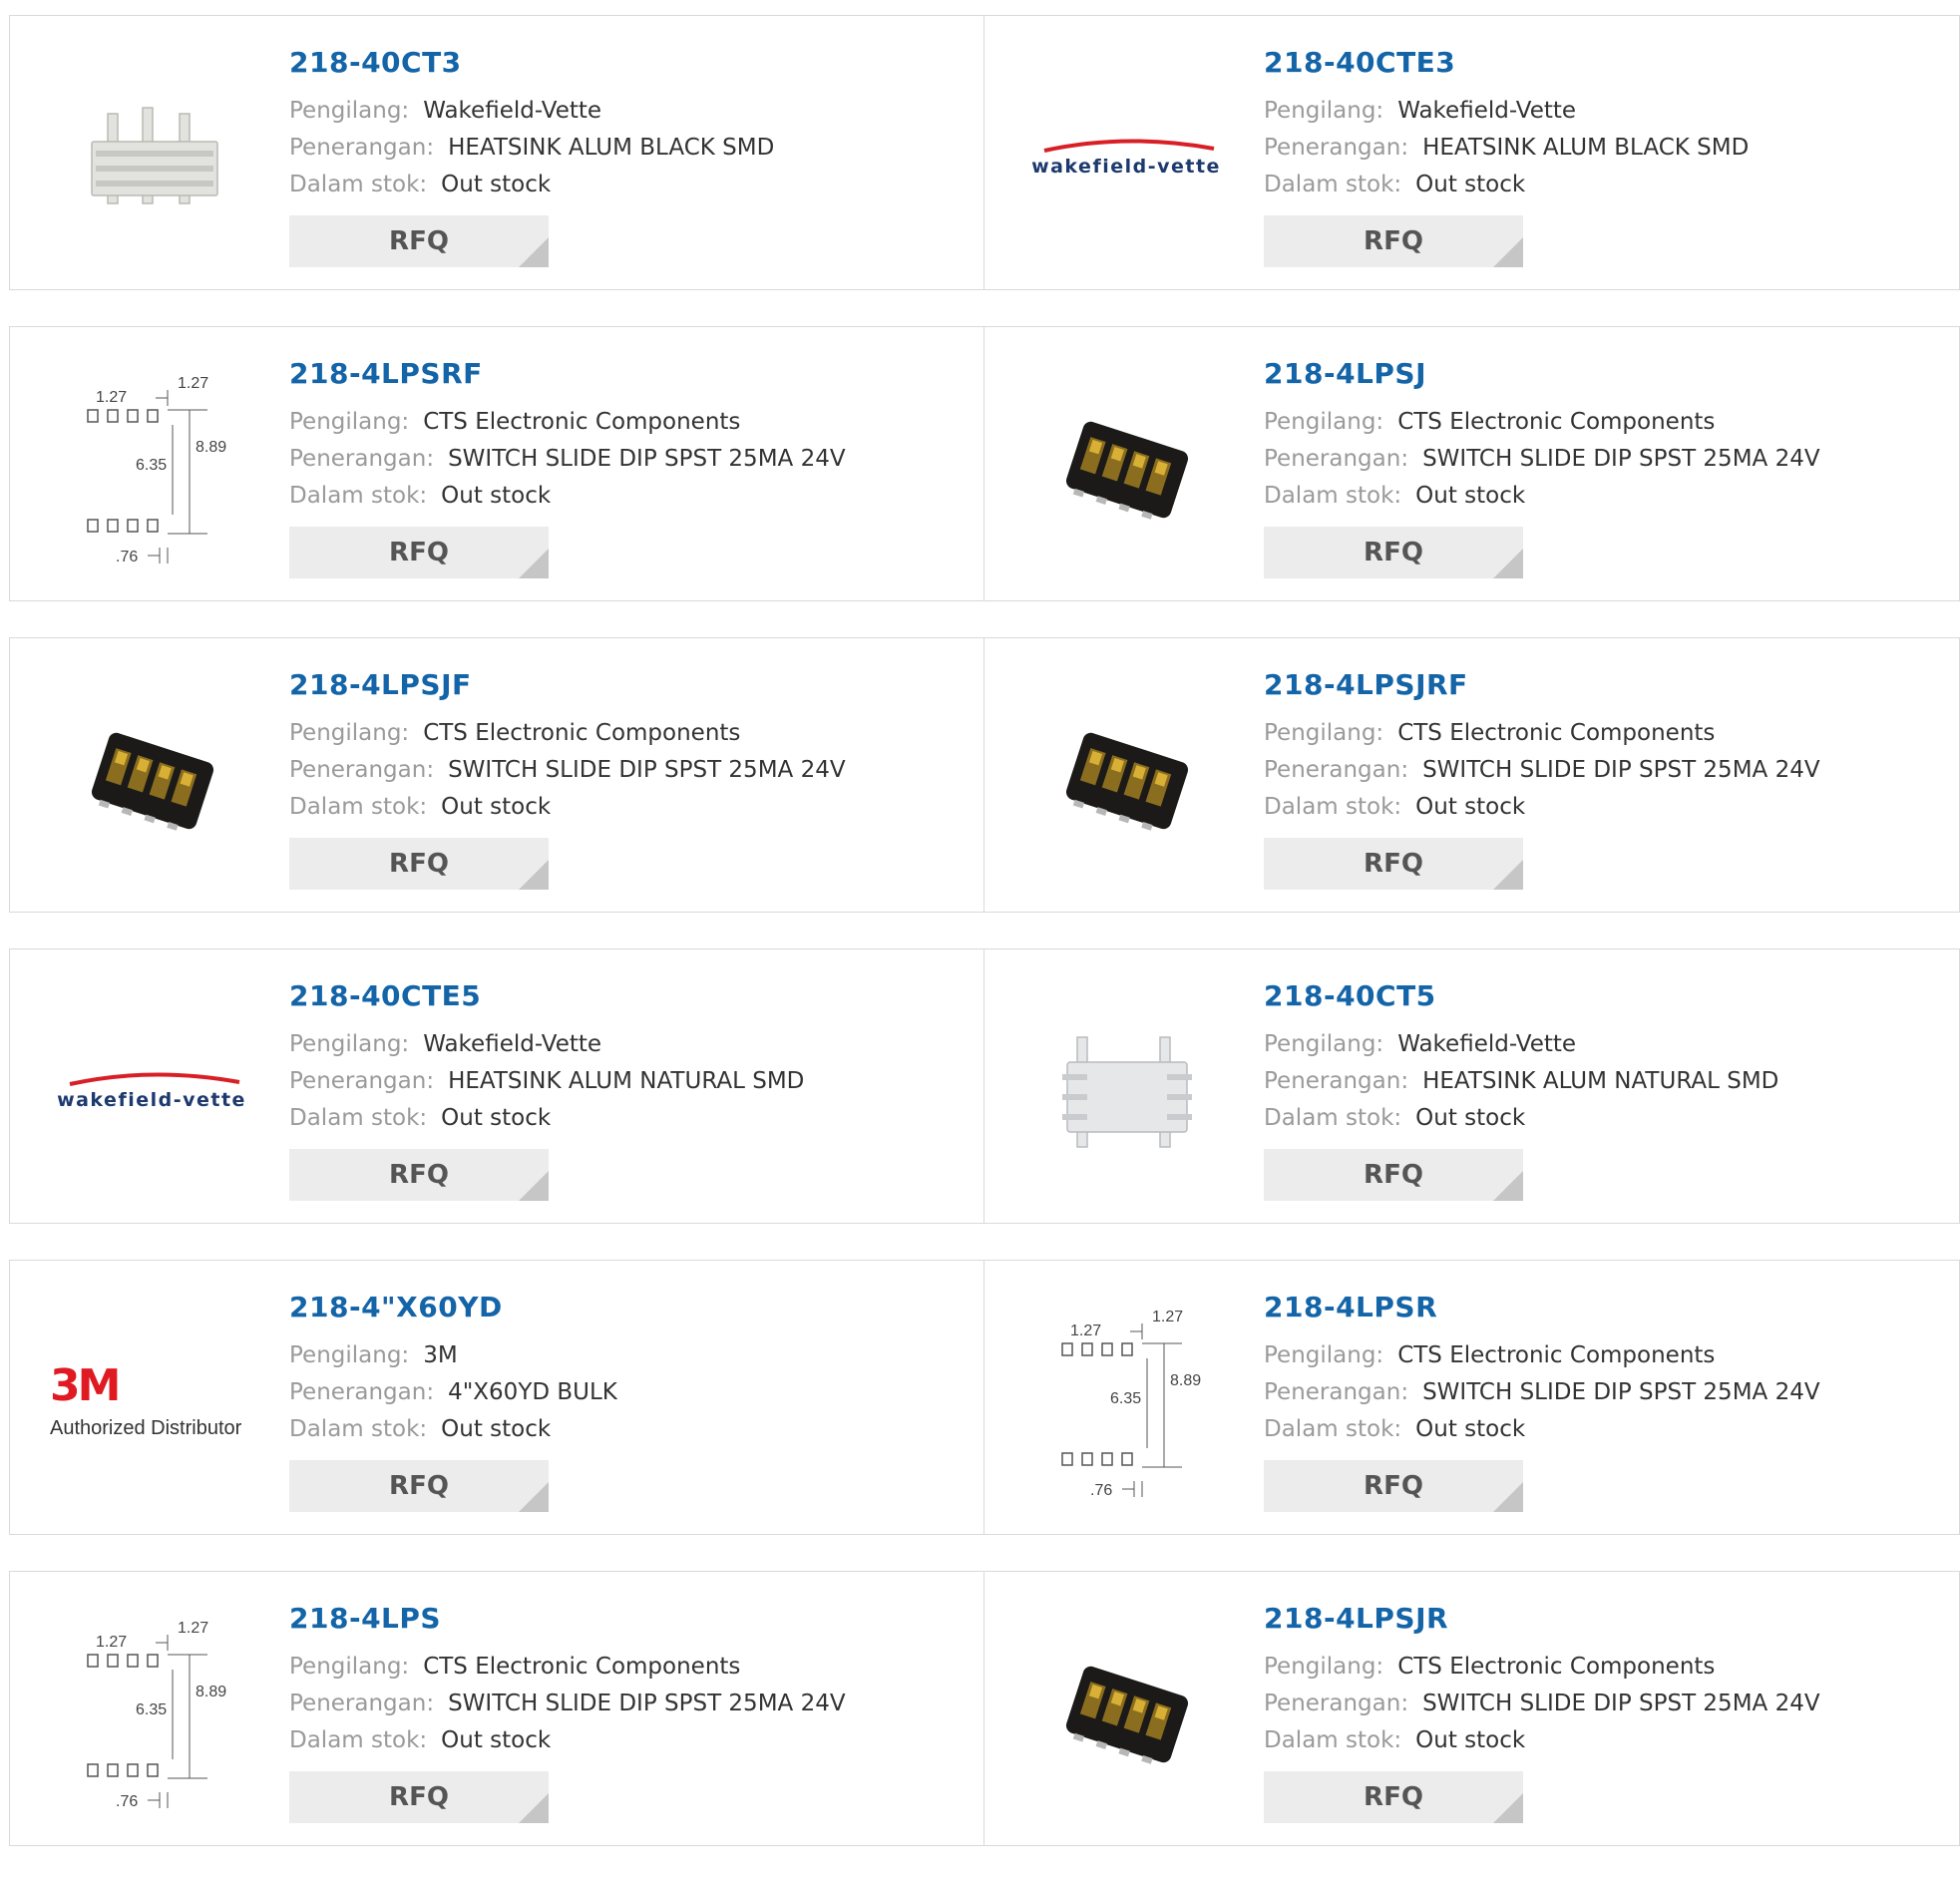 This screenshot has width=1960, height=1882. I want to click on part-number-link: 218-40CTE5, so click(627, 996).